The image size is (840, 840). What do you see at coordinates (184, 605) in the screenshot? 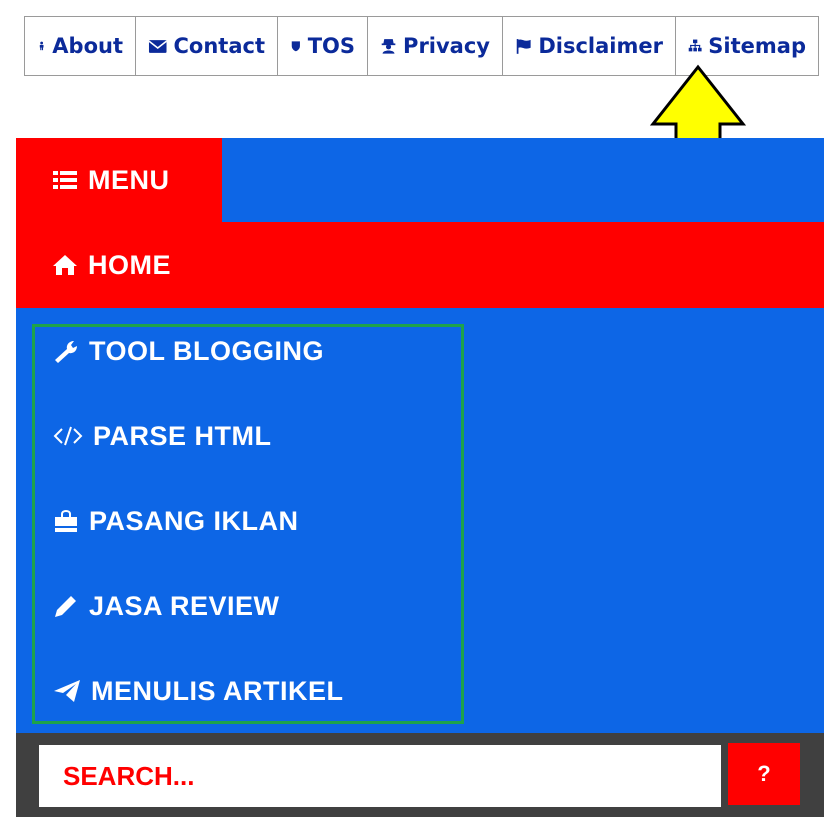
I see `jasa-review-label: JASA REVIEW` at bounding box center [184, 605].